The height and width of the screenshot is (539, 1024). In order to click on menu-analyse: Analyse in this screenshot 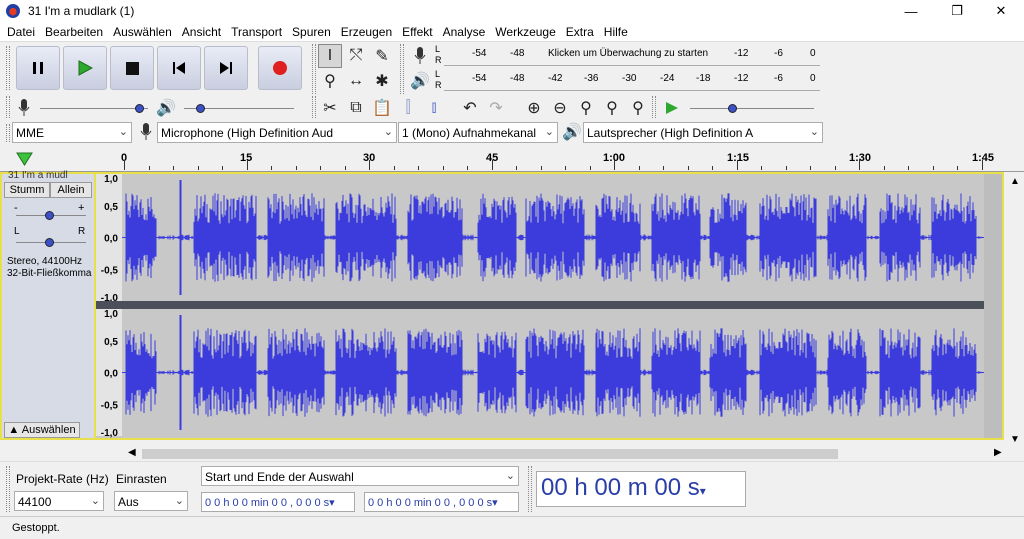, I will do `click(464, 32)`.